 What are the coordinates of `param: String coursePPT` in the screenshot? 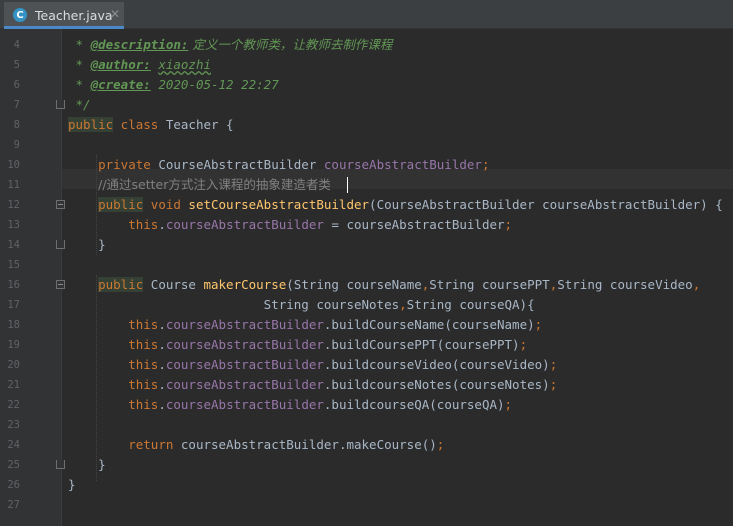 It's located at (489, 284).